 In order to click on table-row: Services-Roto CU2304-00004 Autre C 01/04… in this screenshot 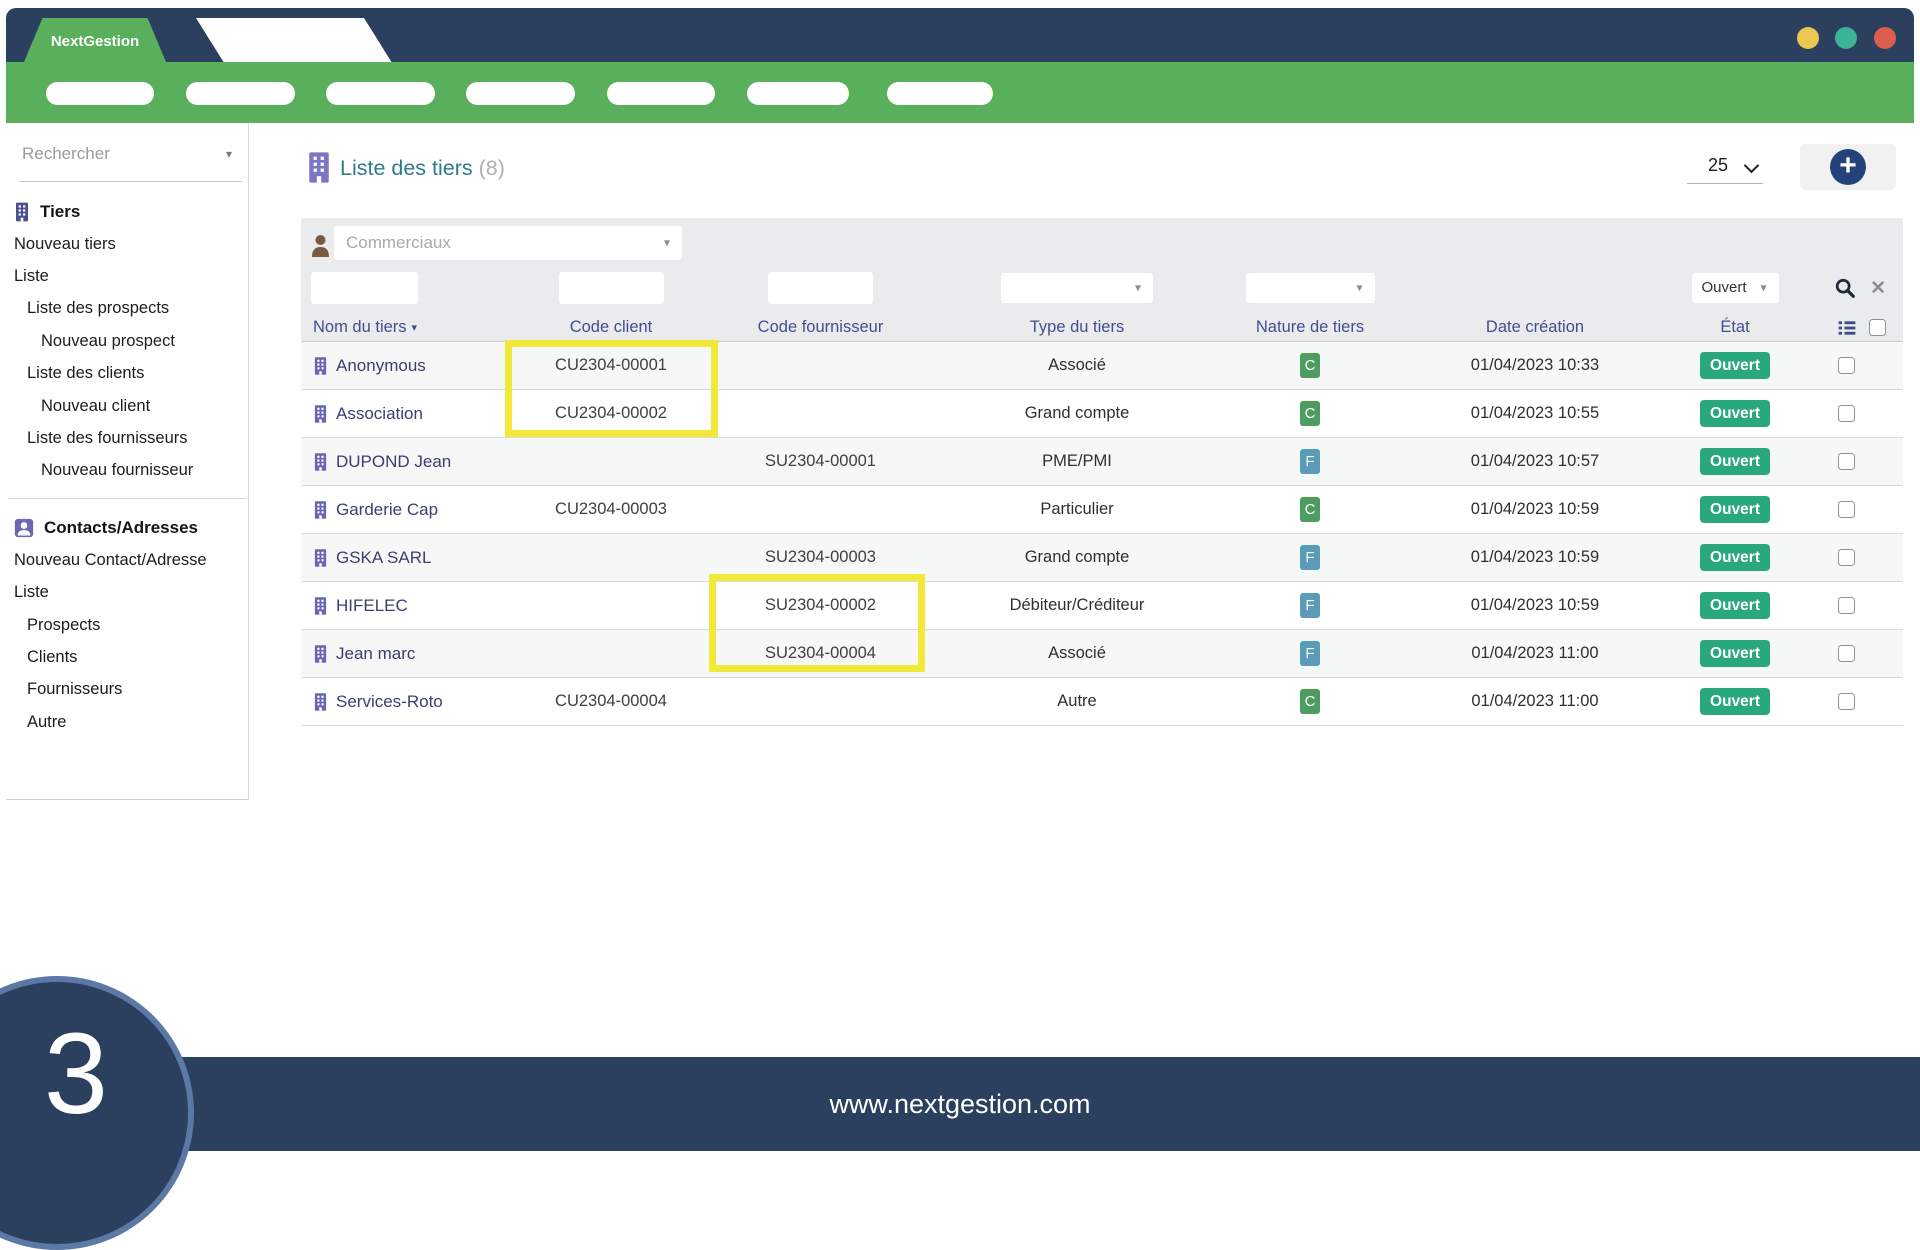, I will do `click(1102, 702)`.